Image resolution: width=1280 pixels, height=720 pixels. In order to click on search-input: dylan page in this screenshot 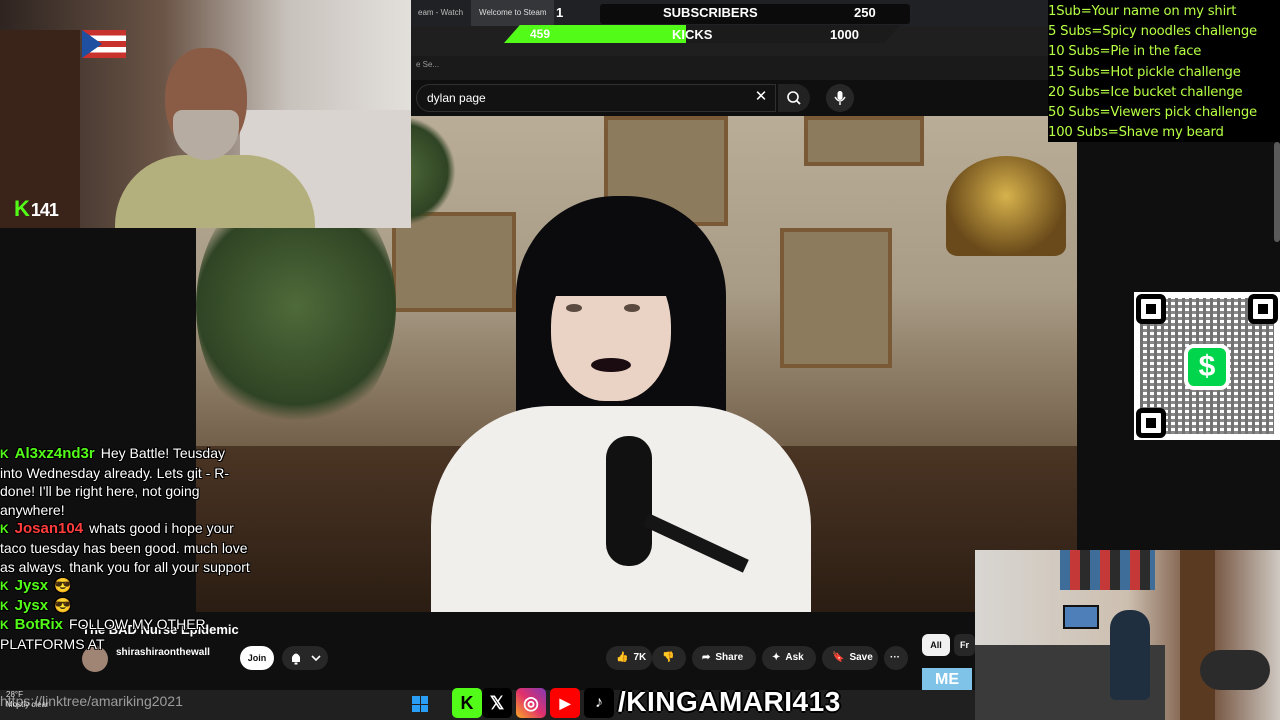, I will do `click(596, 98)`.